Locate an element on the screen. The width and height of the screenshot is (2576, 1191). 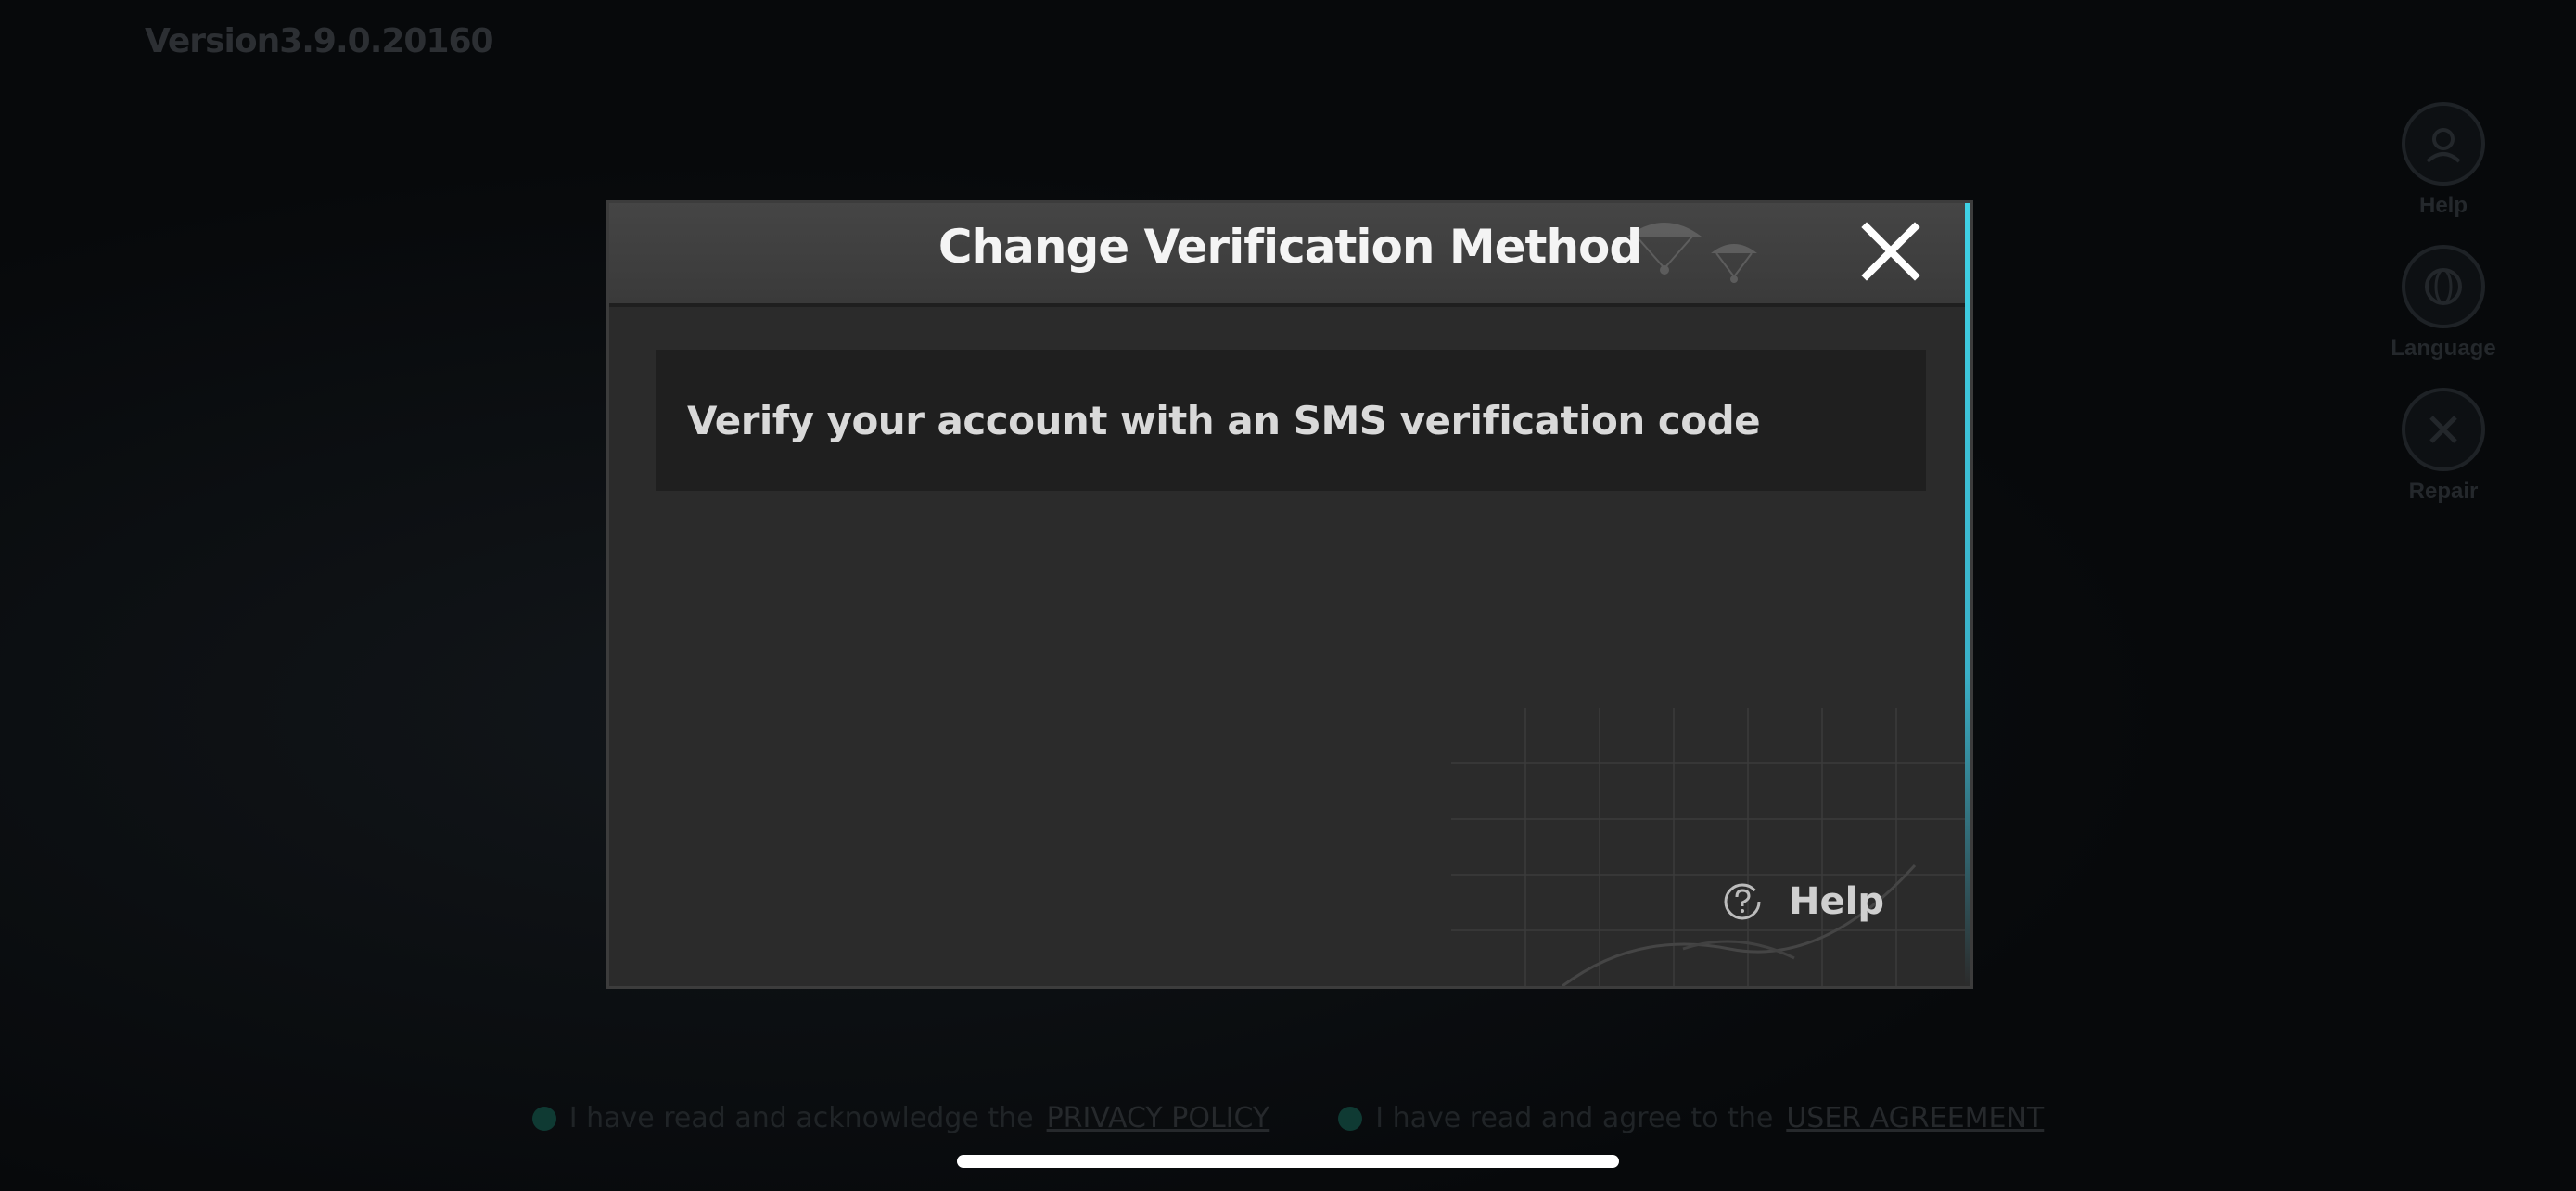
version-label: Version3.9.0.20160 is located at coordinates (319, 41).